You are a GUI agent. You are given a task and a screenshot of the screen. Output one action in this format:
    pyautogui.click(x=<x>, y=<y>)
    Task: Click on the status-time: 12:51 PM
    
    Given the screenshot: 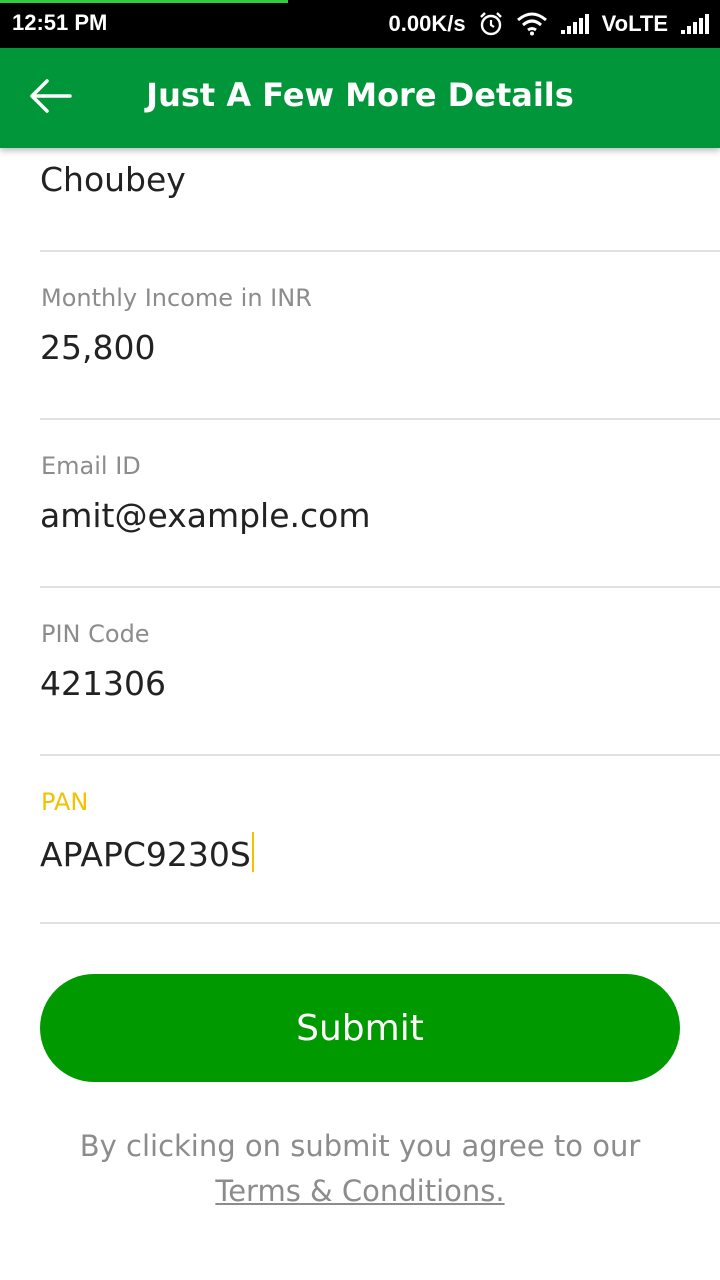 What is the action you would take?
    pyautogui.click(x=60, y=22)
    